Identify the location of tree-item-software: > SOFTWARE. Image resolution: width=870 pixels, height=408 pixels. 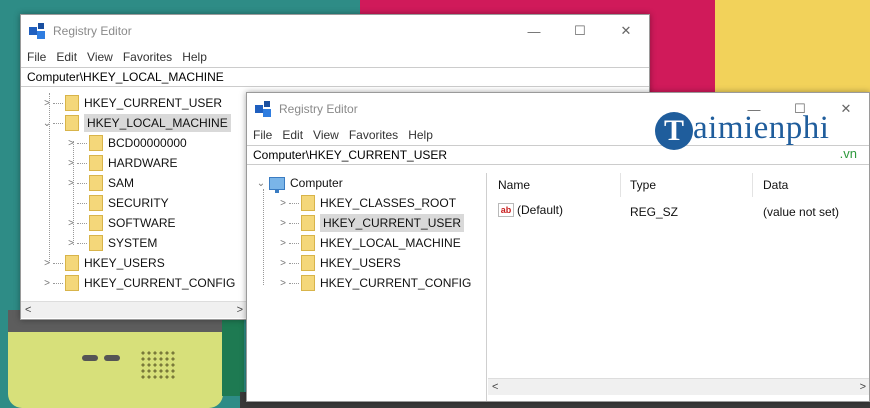
(134, 223).